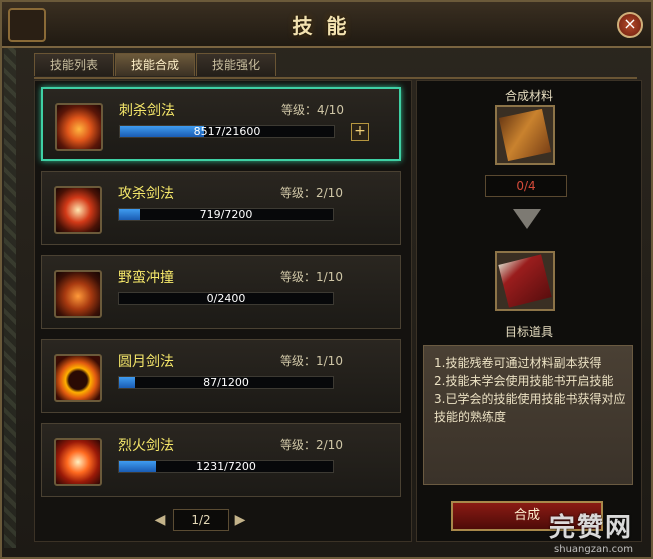  I want to click on close-icon: ×, so click(630, 23).